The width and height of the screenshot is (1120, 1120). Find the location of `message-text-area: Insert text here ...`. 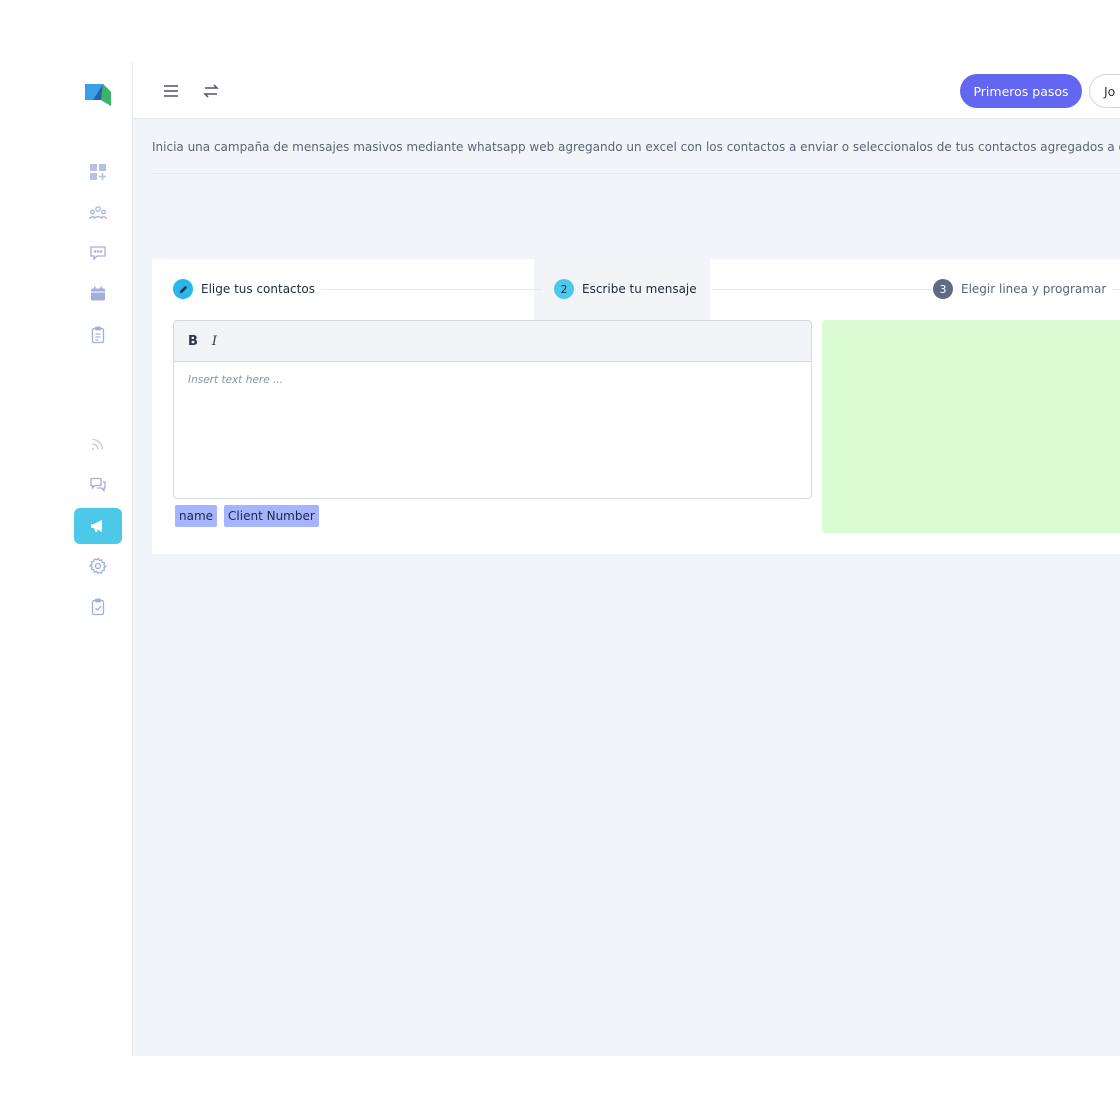

message-text-area: Insert text here ... is located at coordinates (492, 380).